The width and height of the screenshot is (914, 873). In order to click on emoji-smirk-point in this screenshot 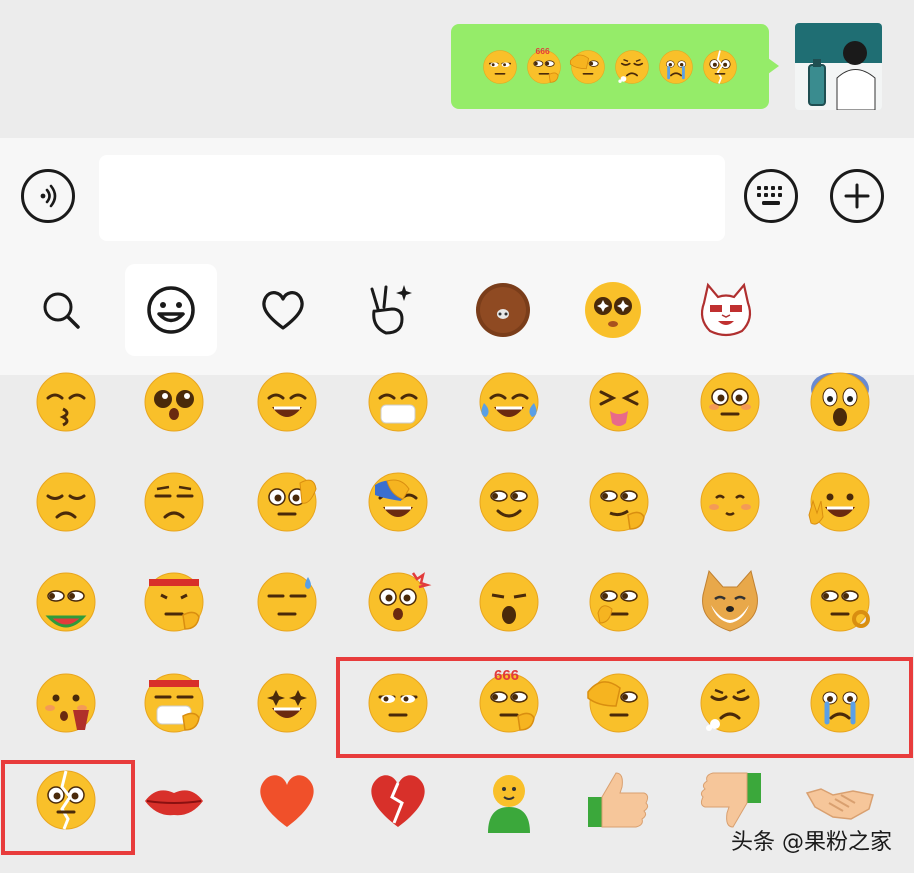, I will do `click(619, 502)`.